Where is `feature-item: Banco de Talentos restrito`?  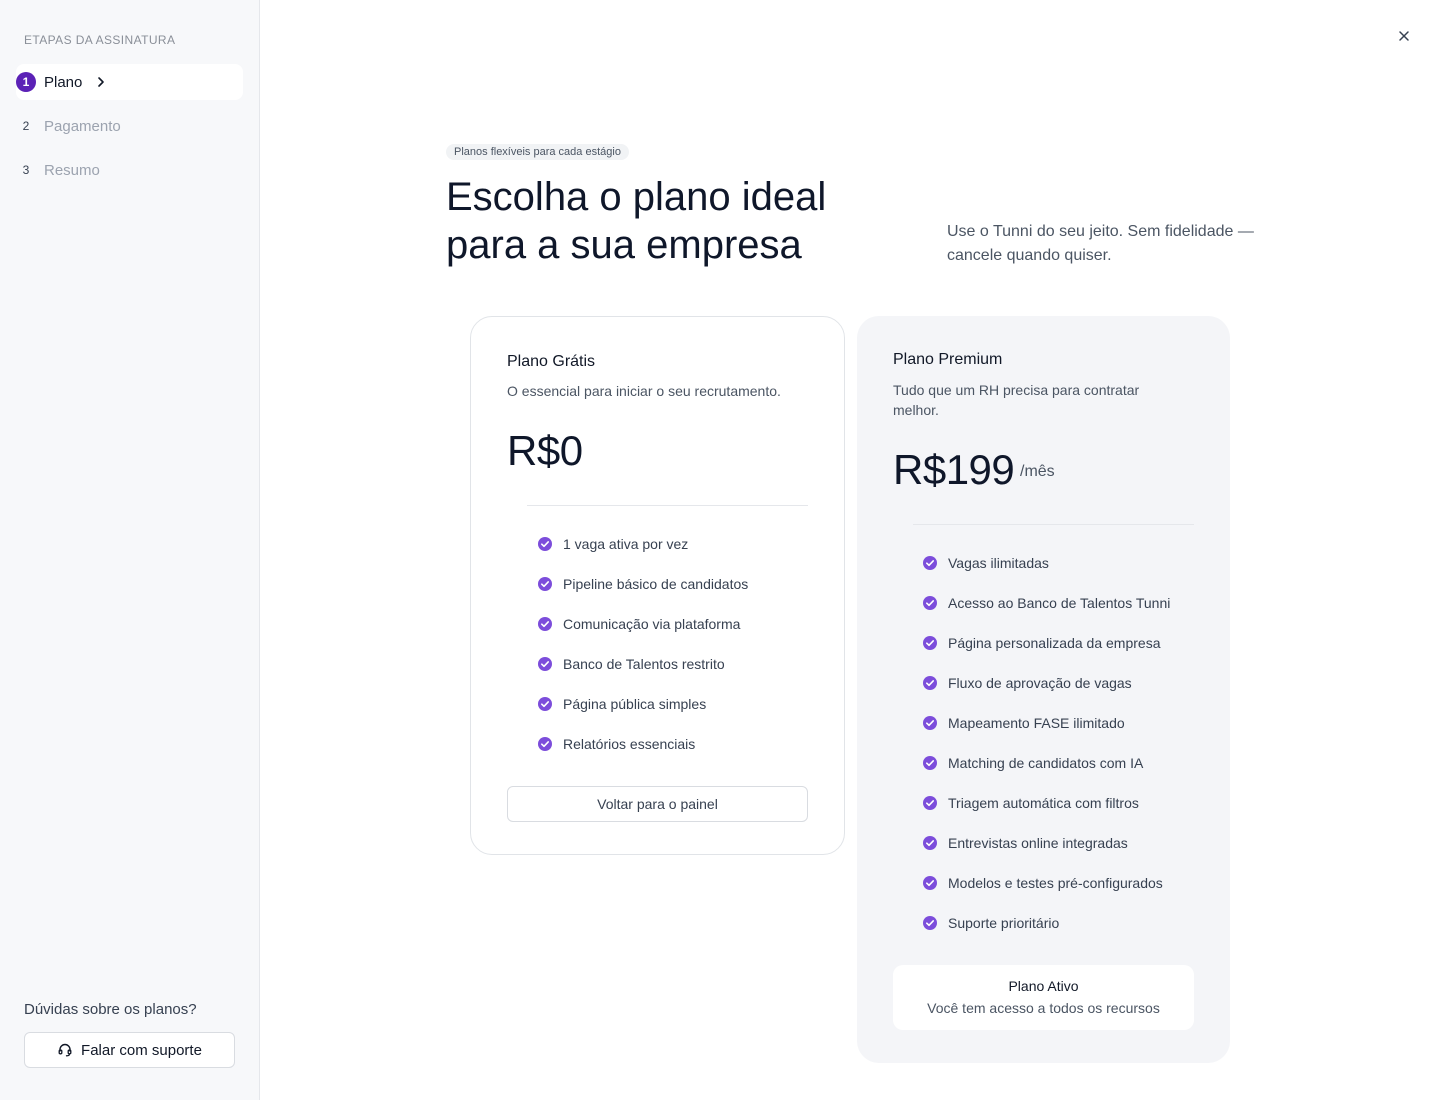
feature-item: Banco de Talentos restrito is located at coordinates (642, 664).